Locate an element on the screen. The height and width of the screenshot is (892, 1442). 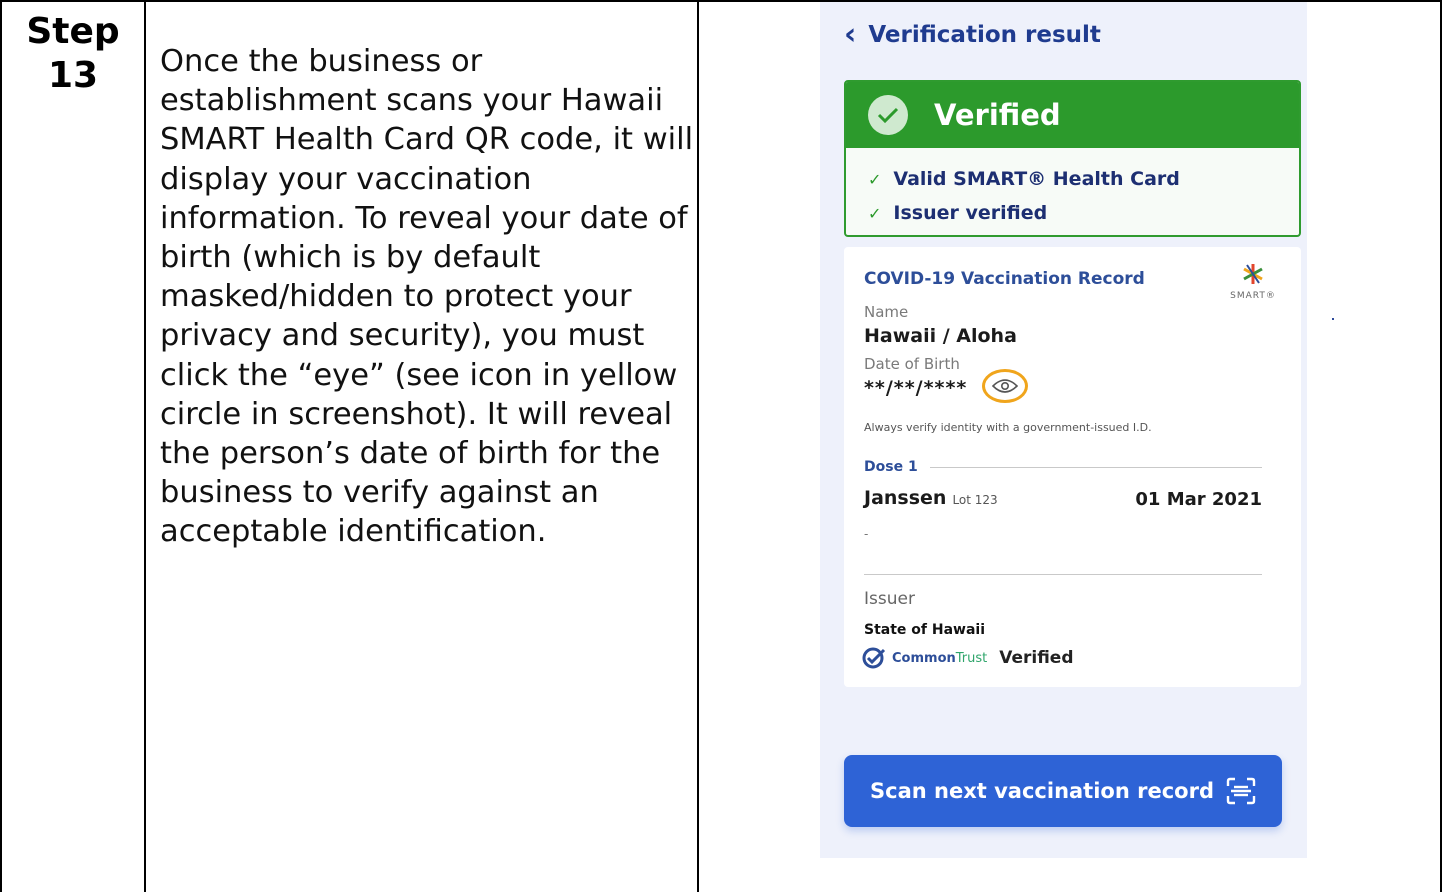
step-number: 13 is located at coordinates (73, 75).